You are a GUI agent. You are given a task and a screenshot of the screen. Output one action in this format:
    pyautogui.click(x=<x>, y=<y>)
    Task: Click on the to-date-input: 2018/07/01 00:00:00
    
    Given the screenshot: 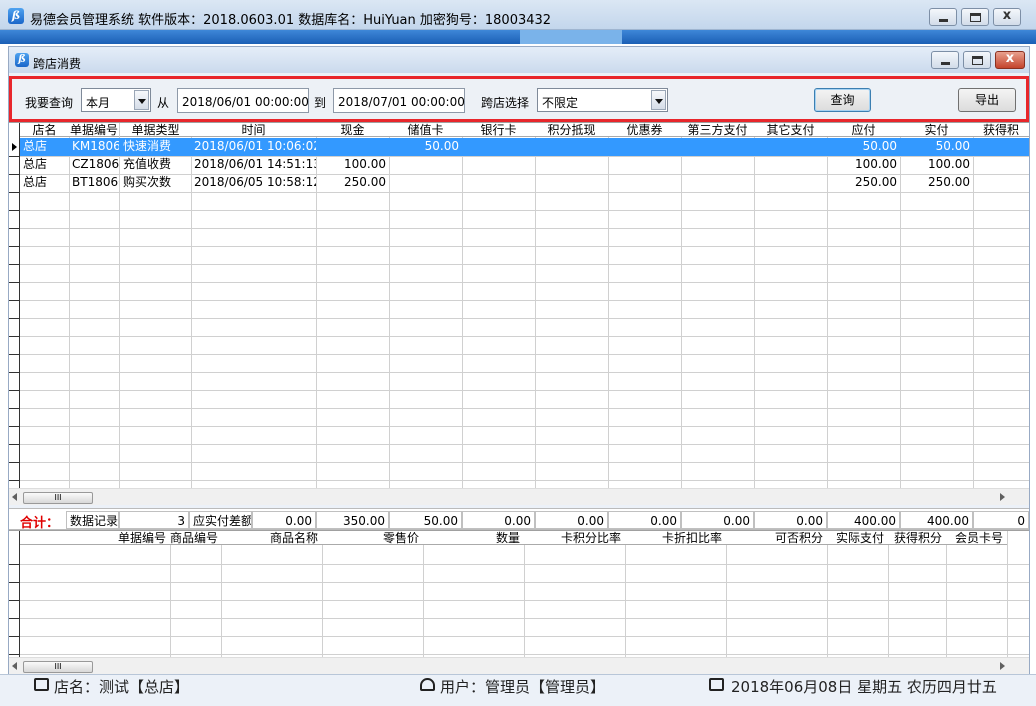 What is the action you would take?
    pyautogui.click(x=399, y=100)
    